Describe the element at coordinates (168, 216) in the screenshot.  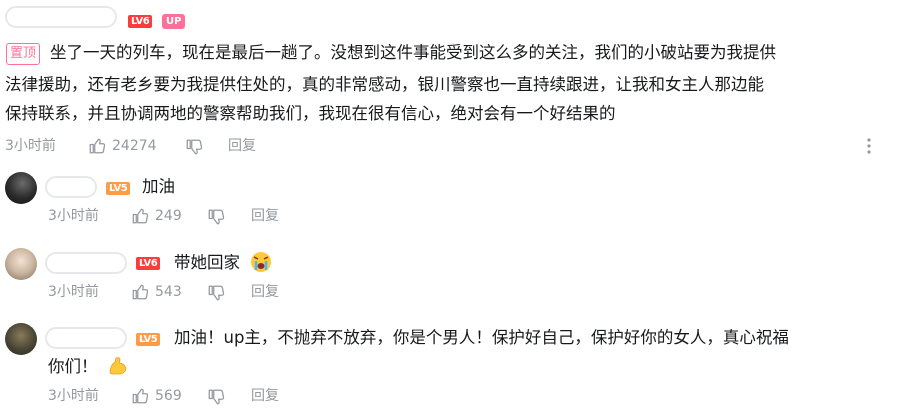
I see `like-count: 249` at that location.